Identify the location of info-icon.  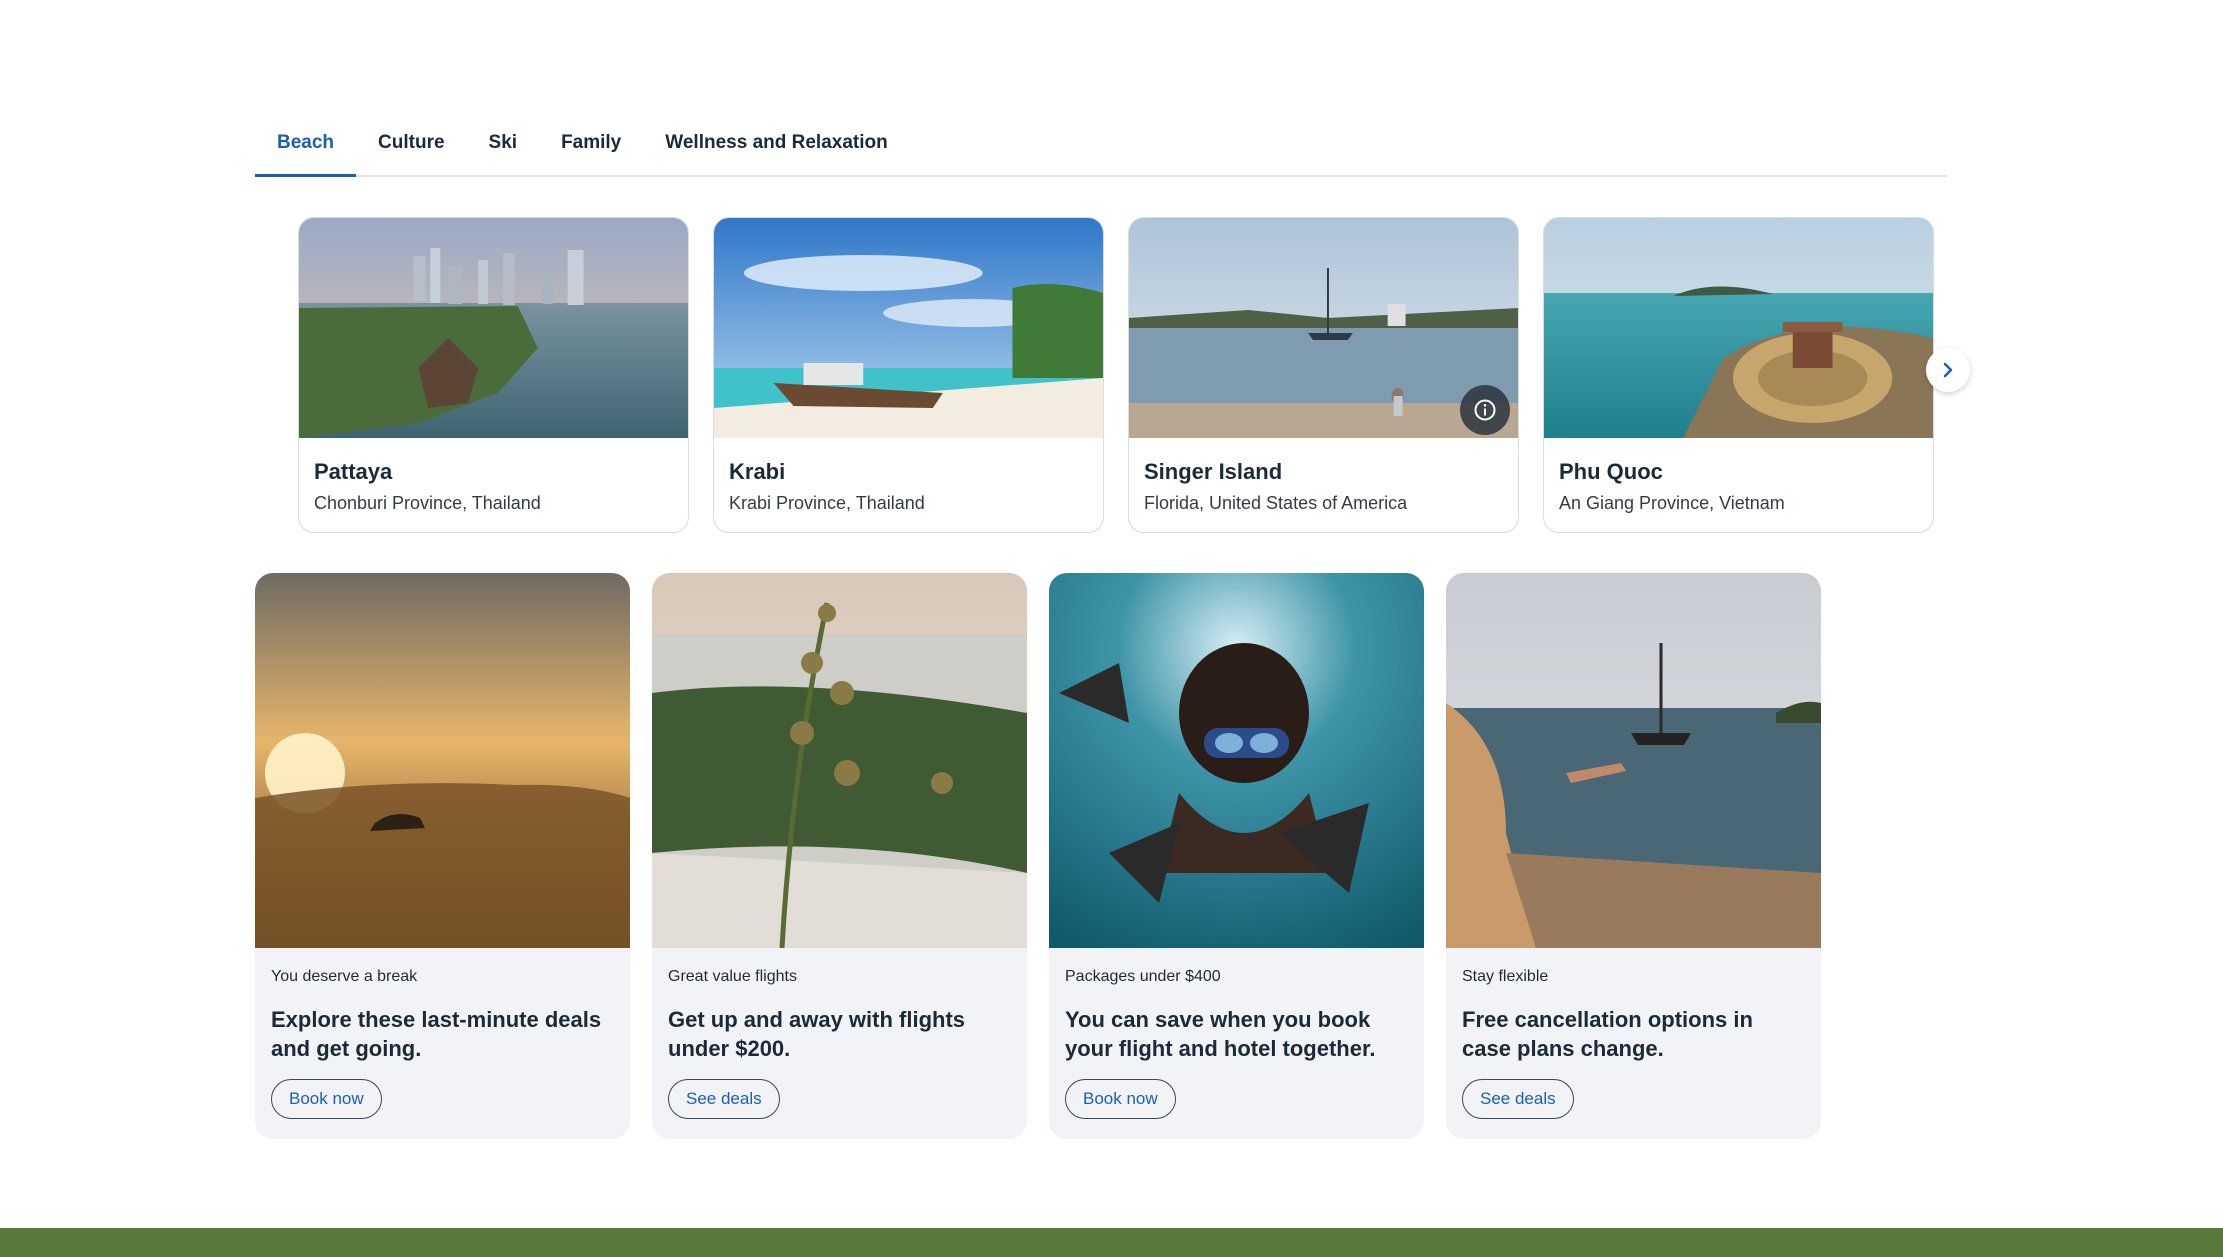
(1485, 410).